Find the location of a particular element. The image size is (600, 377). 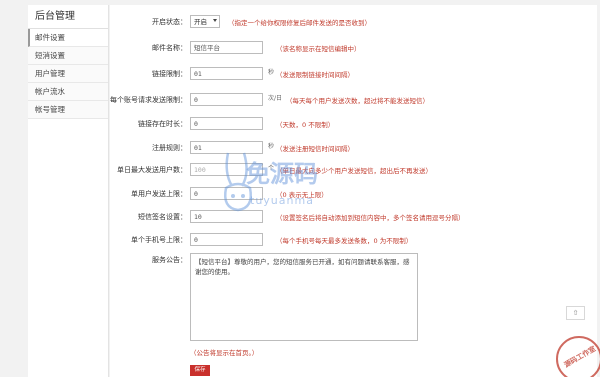

user-send-limit-label: 单用户发送上限： is located at coordinates (159, 194).